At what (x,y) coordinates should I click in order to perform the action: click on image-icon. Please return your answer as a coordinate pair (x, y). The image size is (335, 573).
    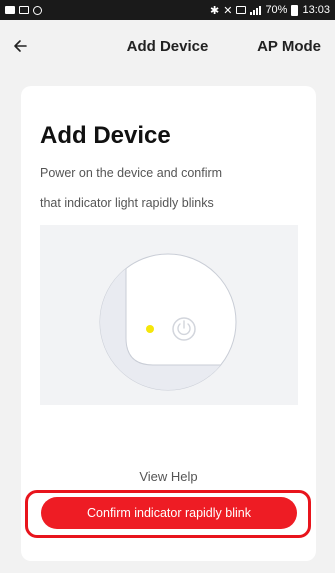
    Looking at the image, I should click on (10, 10).